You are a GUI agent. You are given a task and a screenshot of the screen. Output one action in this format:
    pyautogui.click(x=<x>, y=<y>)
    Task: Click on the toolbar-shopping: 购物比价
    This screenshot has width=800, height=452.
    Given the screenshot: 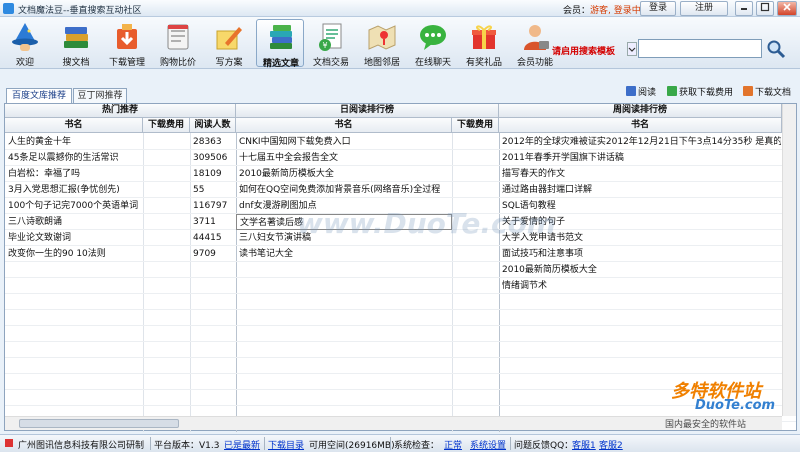 What is the action you would take?
    pyautogui.click(x=178, y=43)
    